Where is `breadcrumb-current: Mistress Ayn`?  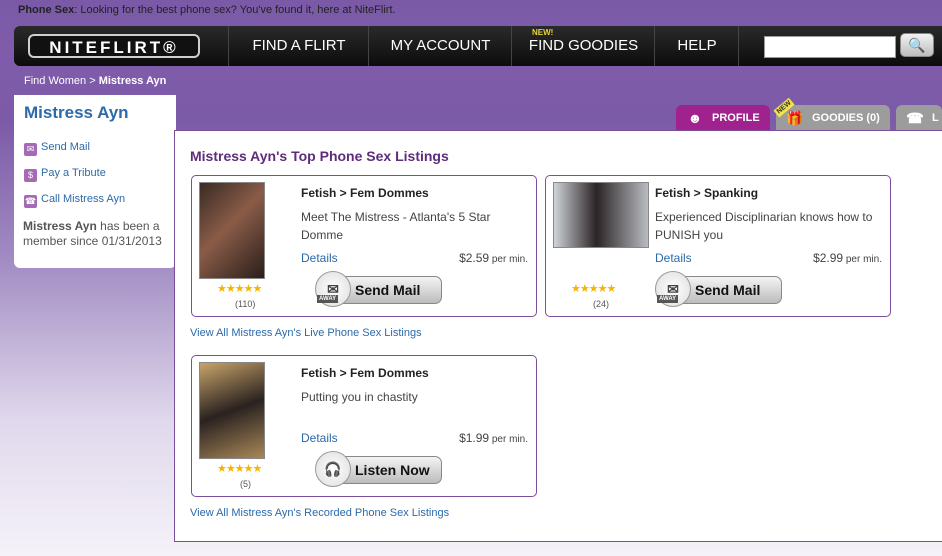
breadcrumb-current: Mistress Ayn is located at coordinates (132, 81).